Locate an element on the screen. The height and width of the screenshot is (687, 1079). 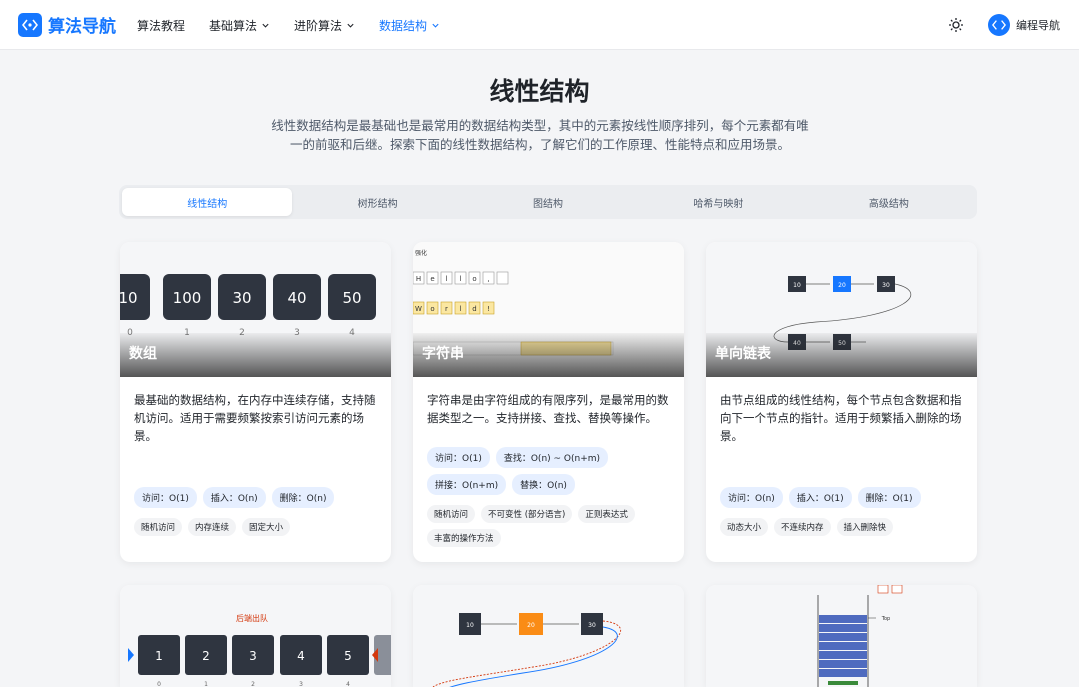
tab-hash: 哈希与映射 is located at coordinates (718, 202).